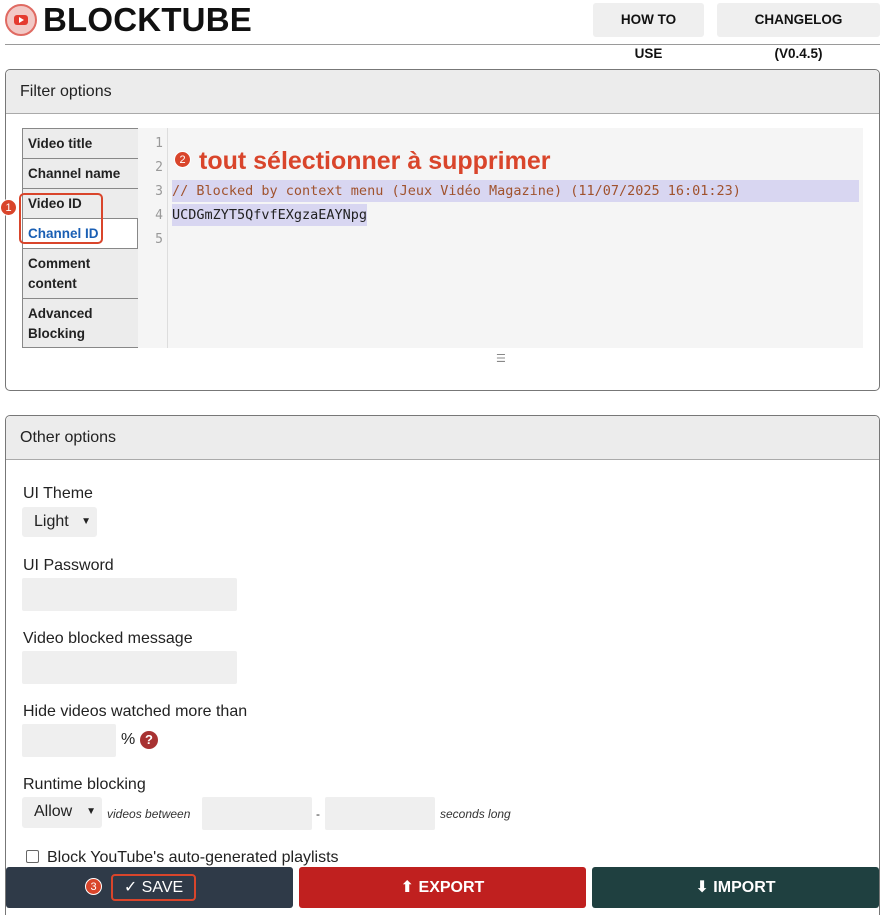 Image resolution: width=881 pixels, height=915 pixels. Describe the element at coordinates (442, 92) in the screenshot. I see `filter-options-title: Filter options` at that location.